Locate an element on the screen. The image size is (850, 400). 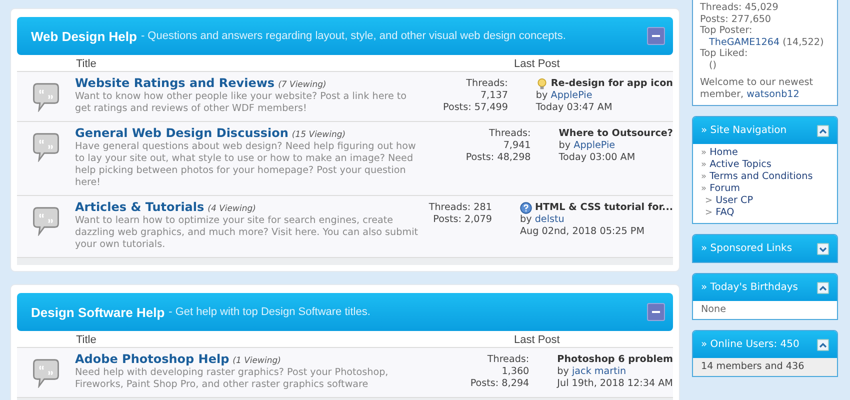
nav-link: User CP is located at coordinates (735, 200).